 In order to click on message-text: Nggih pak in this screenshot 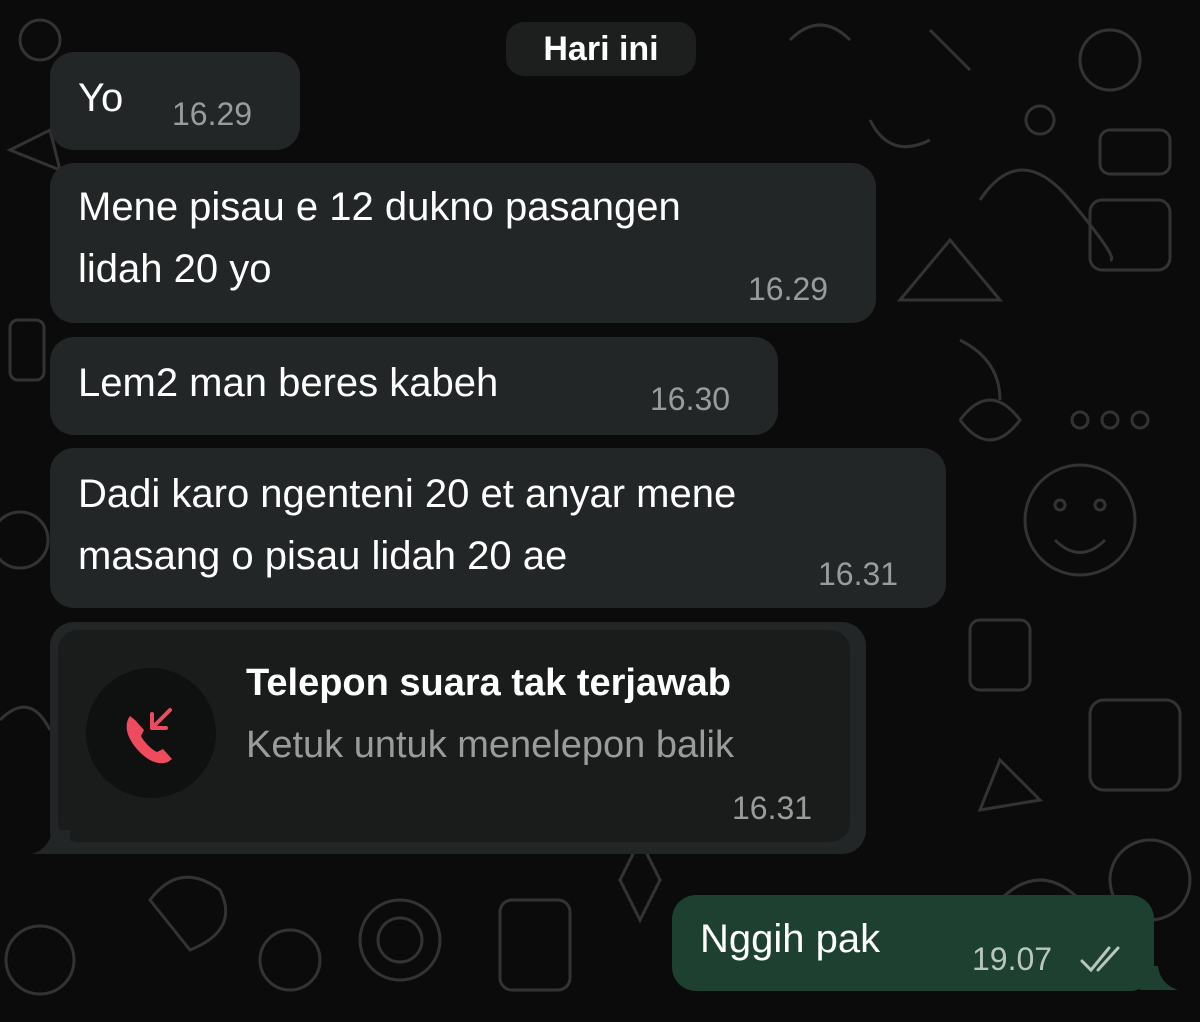, I will do `click(790, 939)`.